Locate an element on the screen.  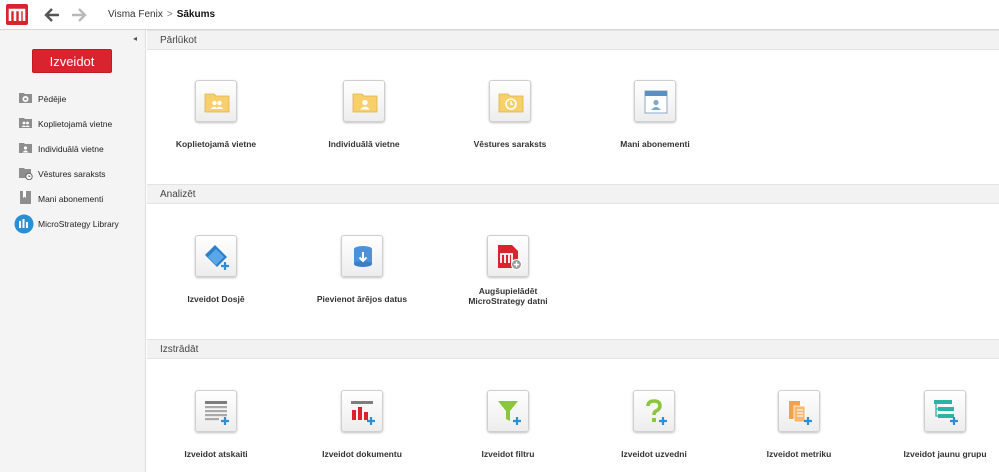
tile-label: Izveidot metriku is located at coordinates (799, 454).